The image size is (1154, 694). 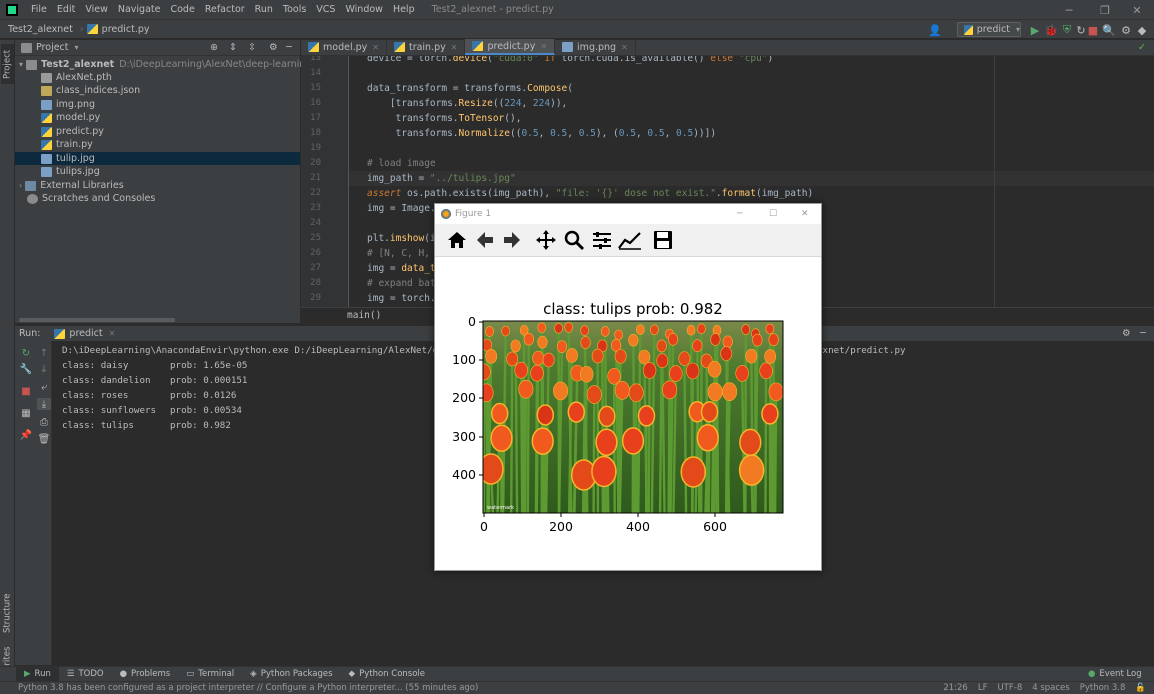 What do you see at coordinates (52, 47) in the screenshot?
I see `project-panel-title: Project` at bounding box center [52, 47].